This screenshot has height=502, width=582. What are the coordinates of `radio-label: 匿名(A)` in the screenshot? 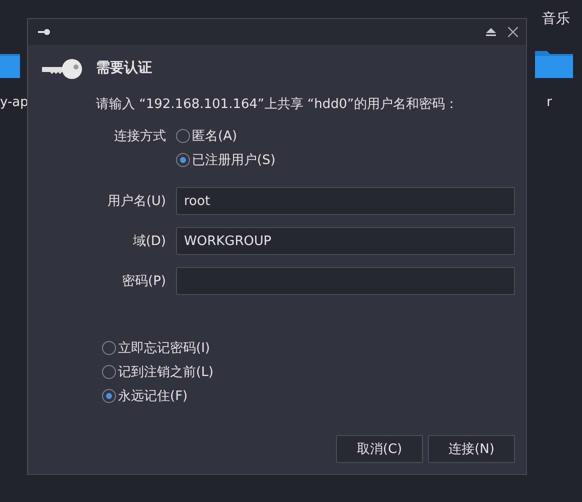 It's located at (215, 136).